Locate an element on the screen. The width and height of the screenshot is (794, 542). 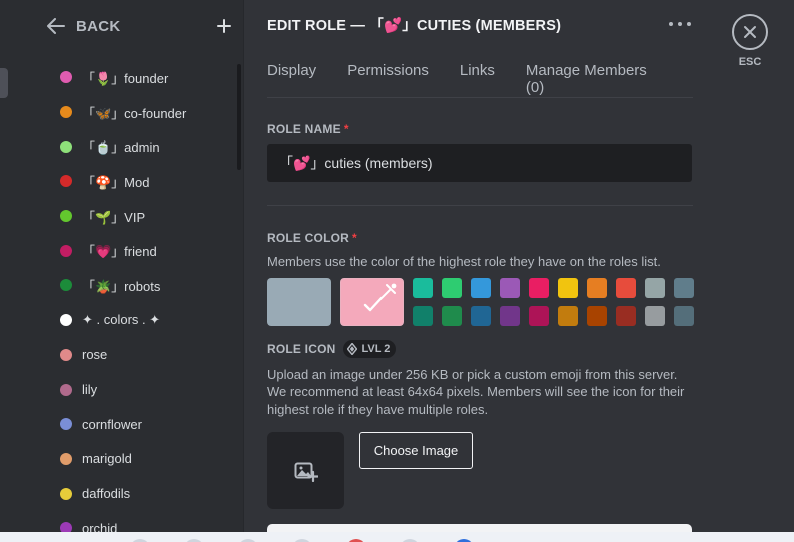
close-control: ESC is located at coordinates (750, 41).